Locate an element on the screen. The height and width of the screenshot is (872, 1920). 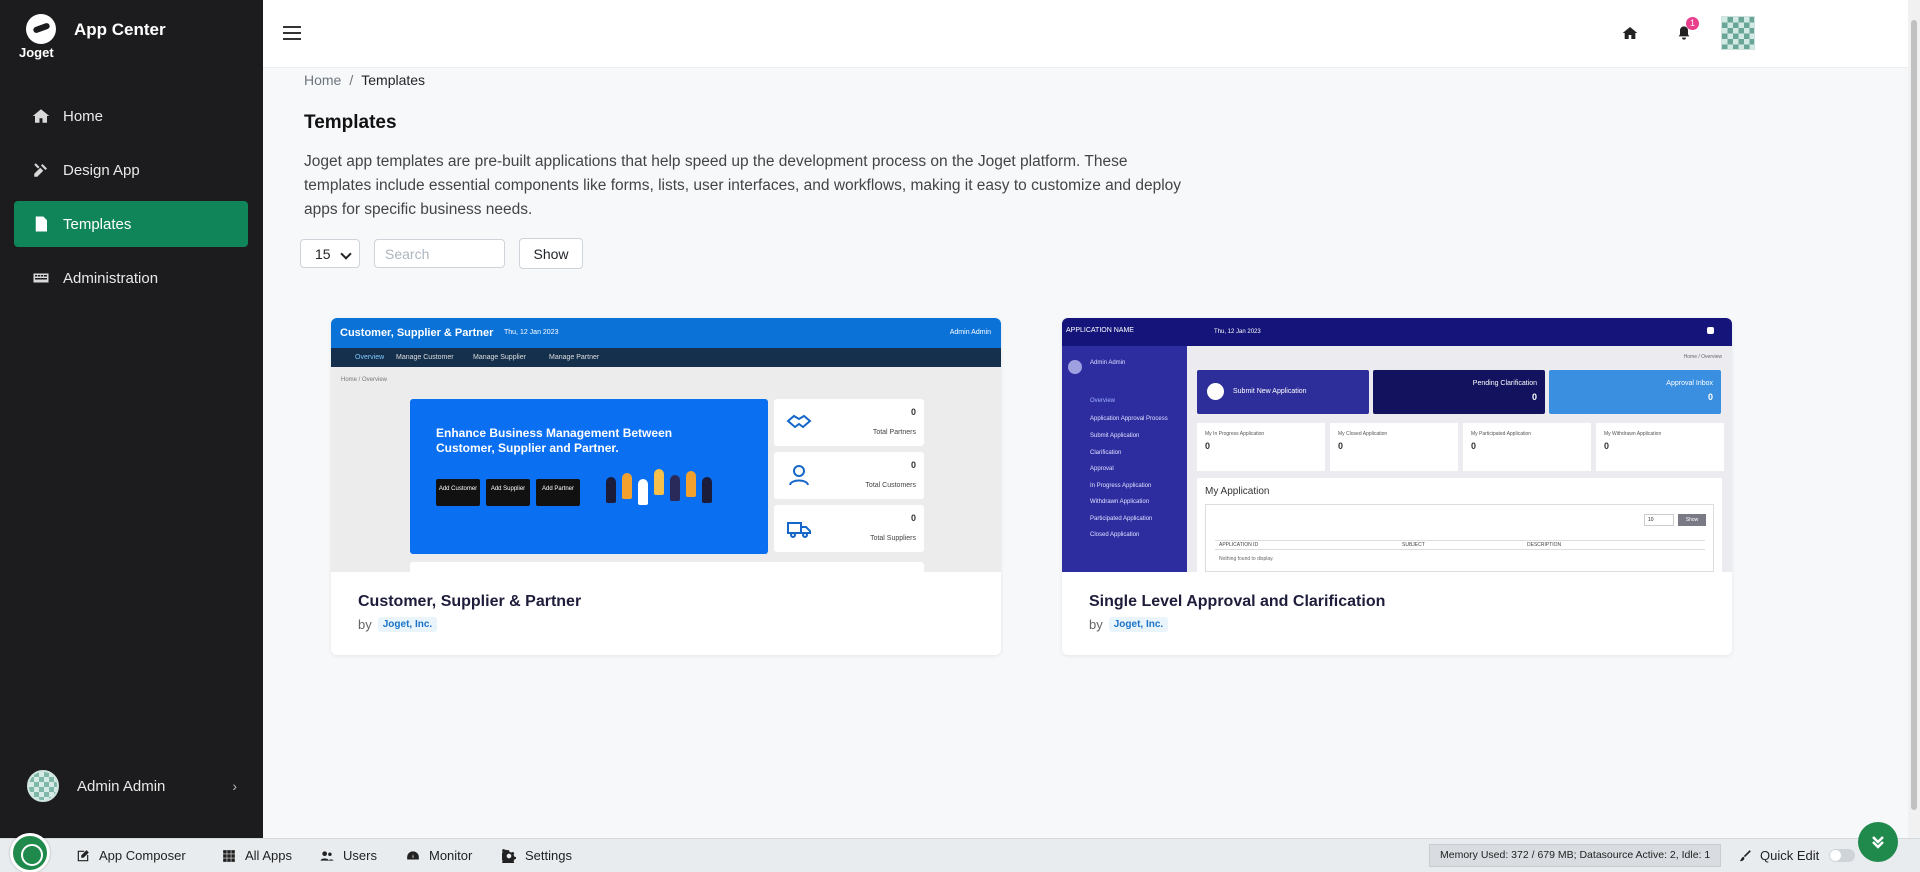
keyboard-icon is located at coordinates (41, 278).